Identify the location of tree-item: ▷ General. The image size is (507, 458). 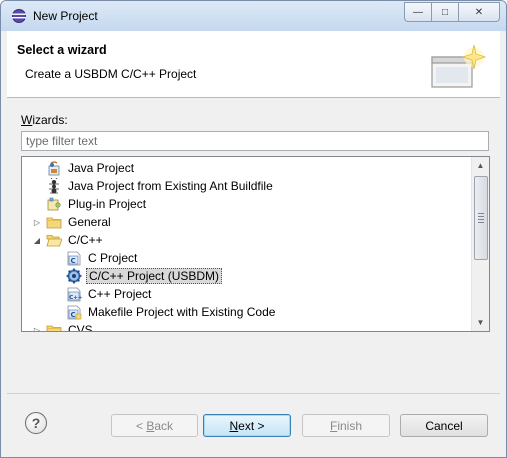
(257, 222).